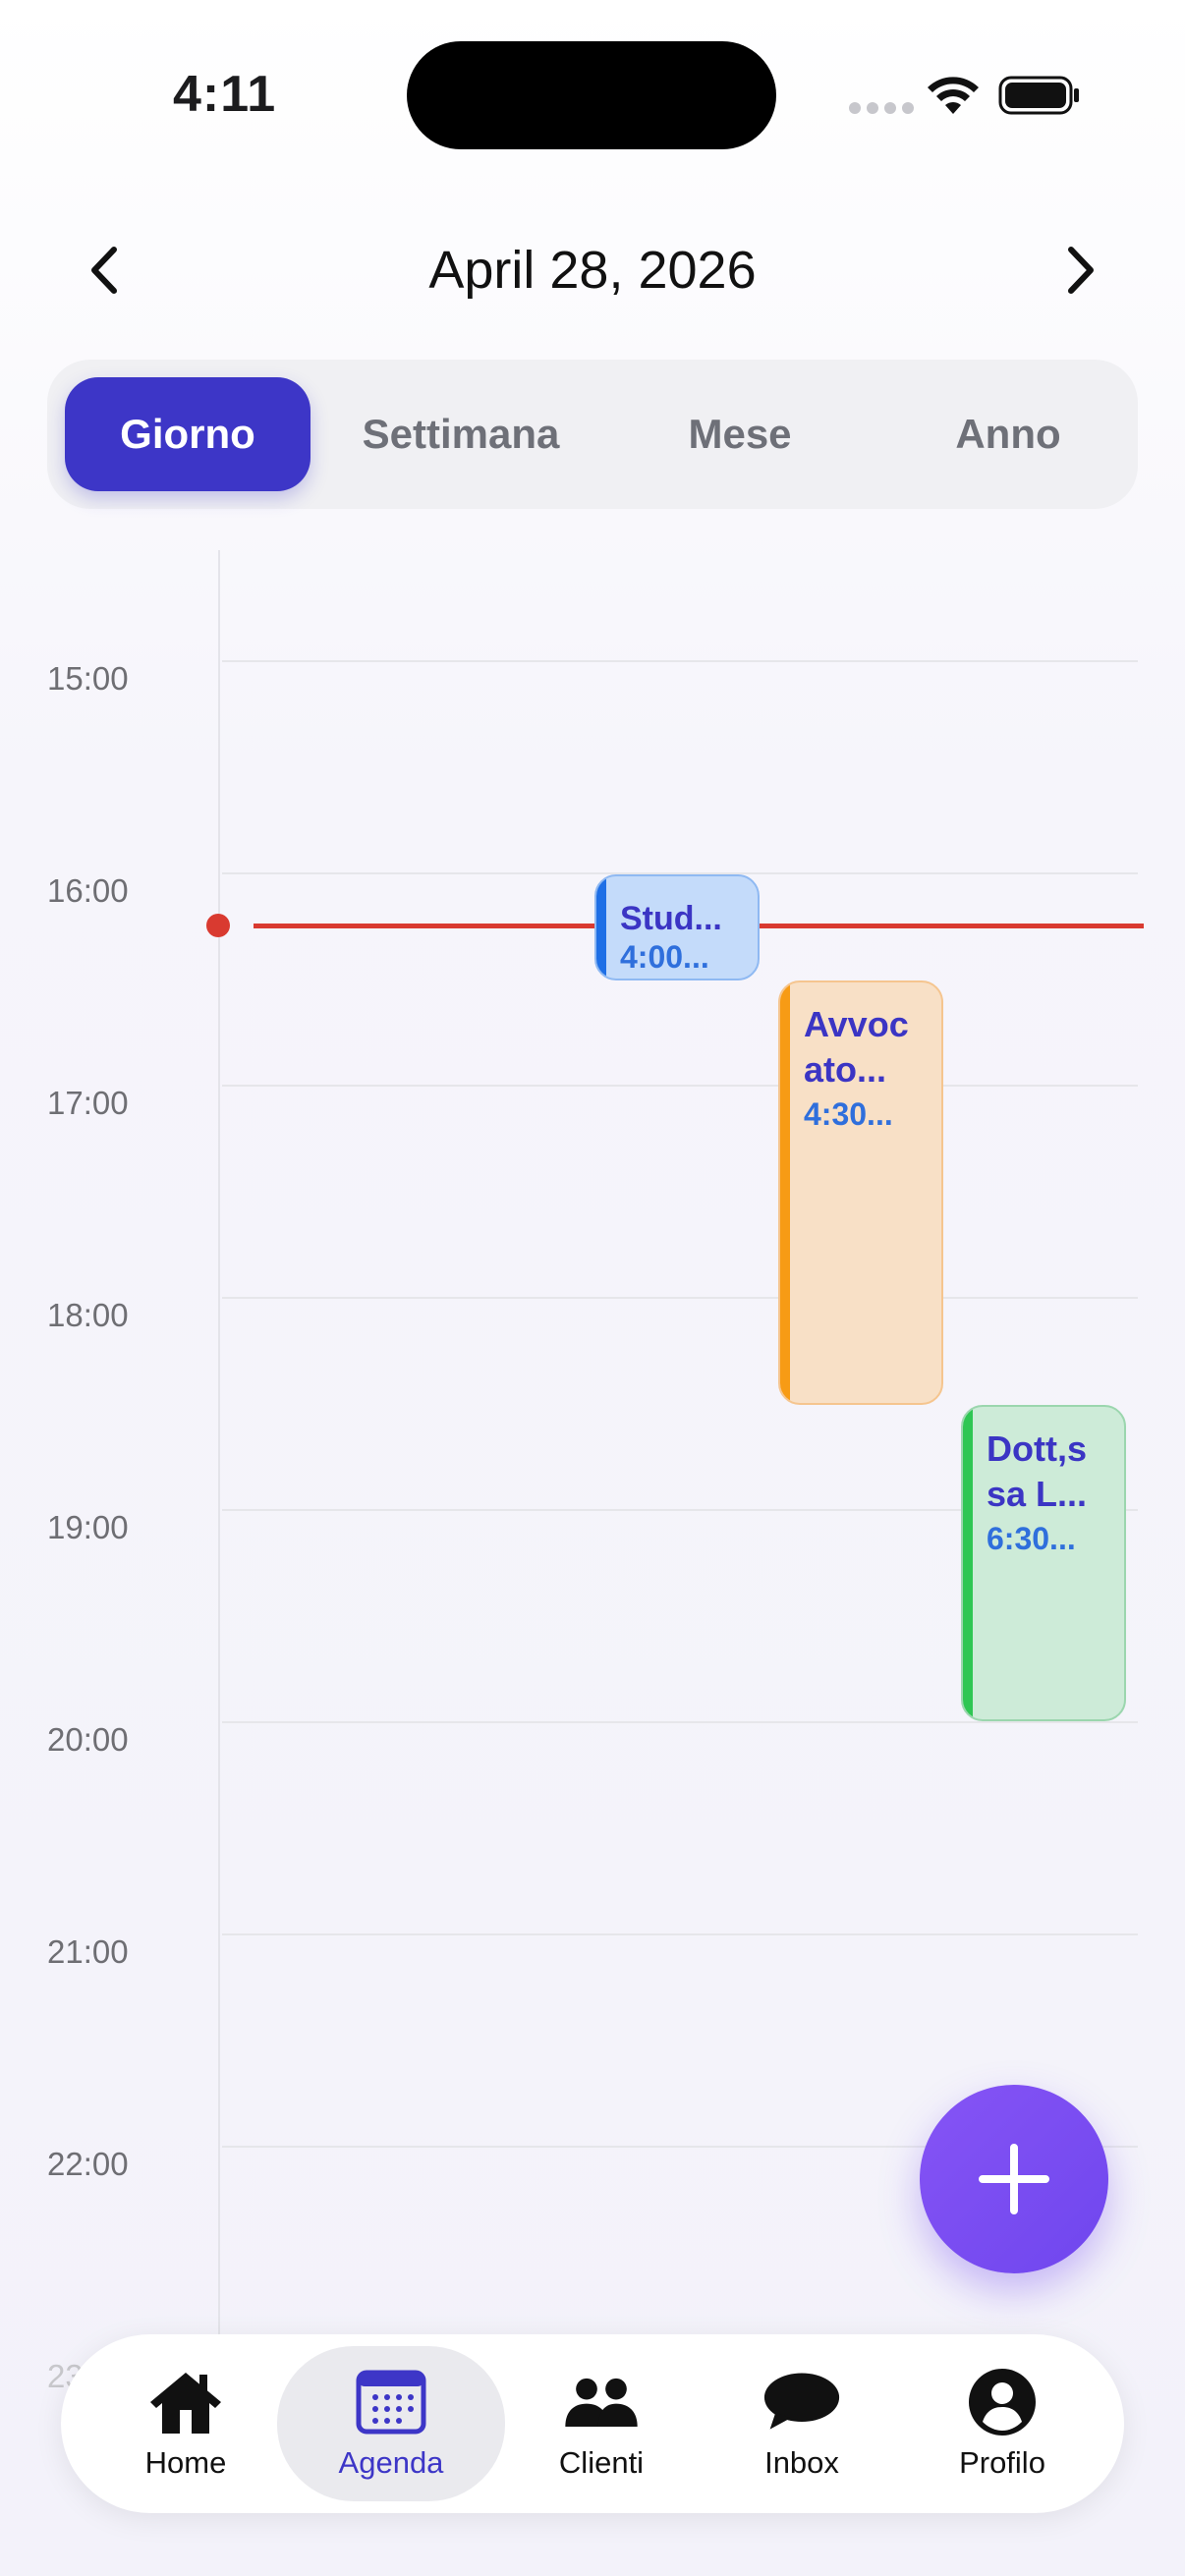 This screenshot has height=2576, width=1185. I want to click on battery-icon, so click(1038, 95).